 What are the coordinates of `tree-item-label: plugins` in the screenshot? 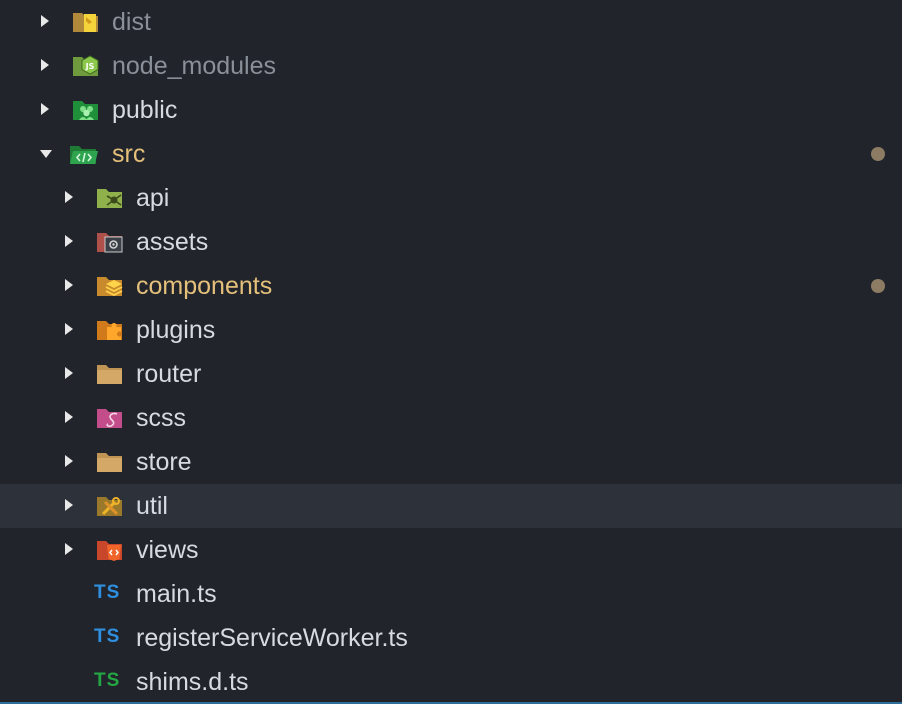 It's located at (176, 330).